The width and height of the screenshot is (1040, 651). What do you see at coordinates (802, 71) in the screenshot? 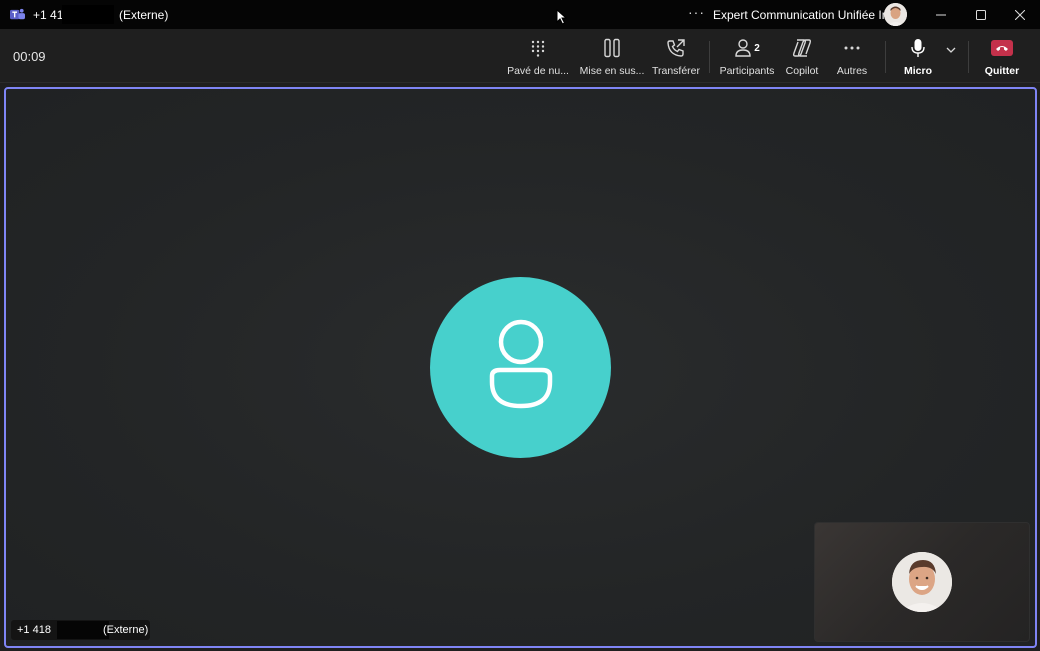
I see `copilot-label: Copilot` at bounding box center [802, 71].